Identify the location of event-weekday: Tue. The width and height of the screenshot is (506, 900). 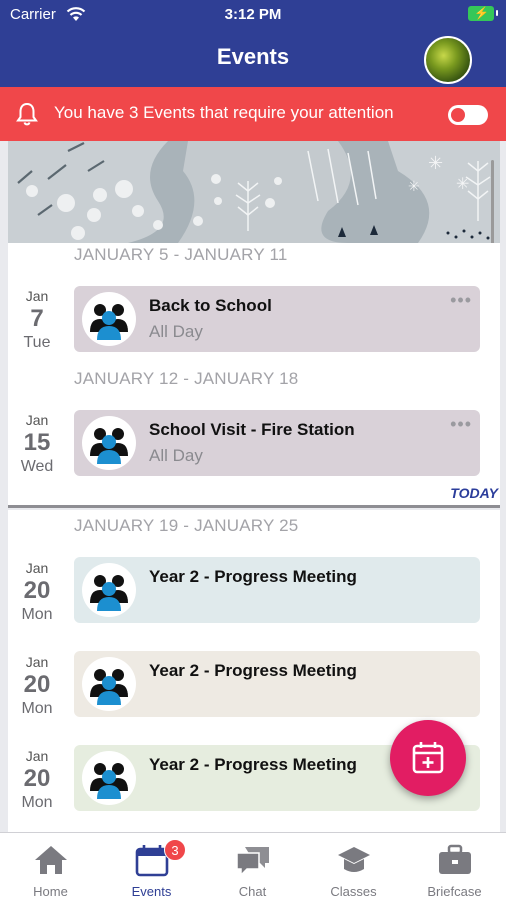
(37, 342).